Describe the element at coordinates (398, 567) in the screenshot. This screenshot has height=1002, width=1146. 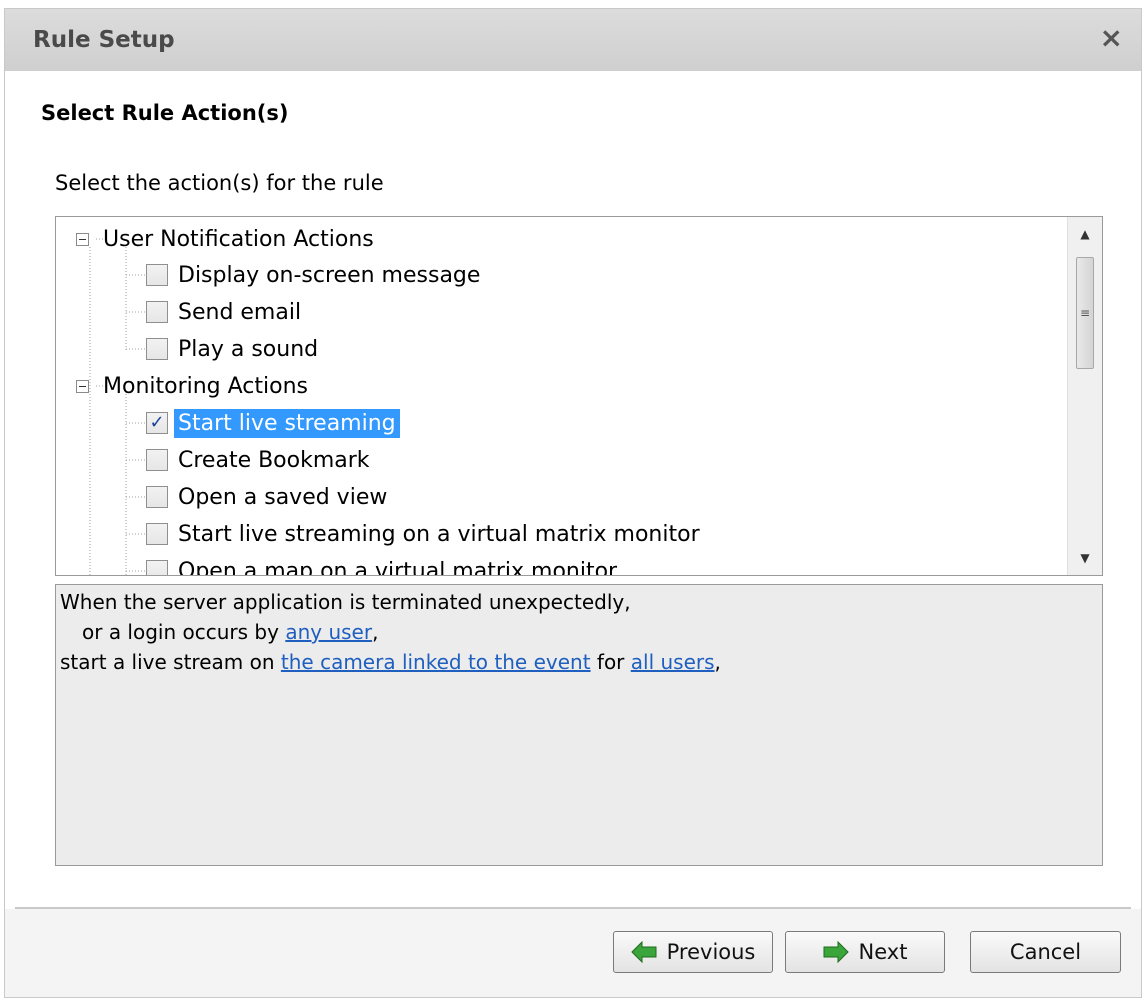
I see `tree-item-label: Open a map on a virtual matrix monitor` at that location.